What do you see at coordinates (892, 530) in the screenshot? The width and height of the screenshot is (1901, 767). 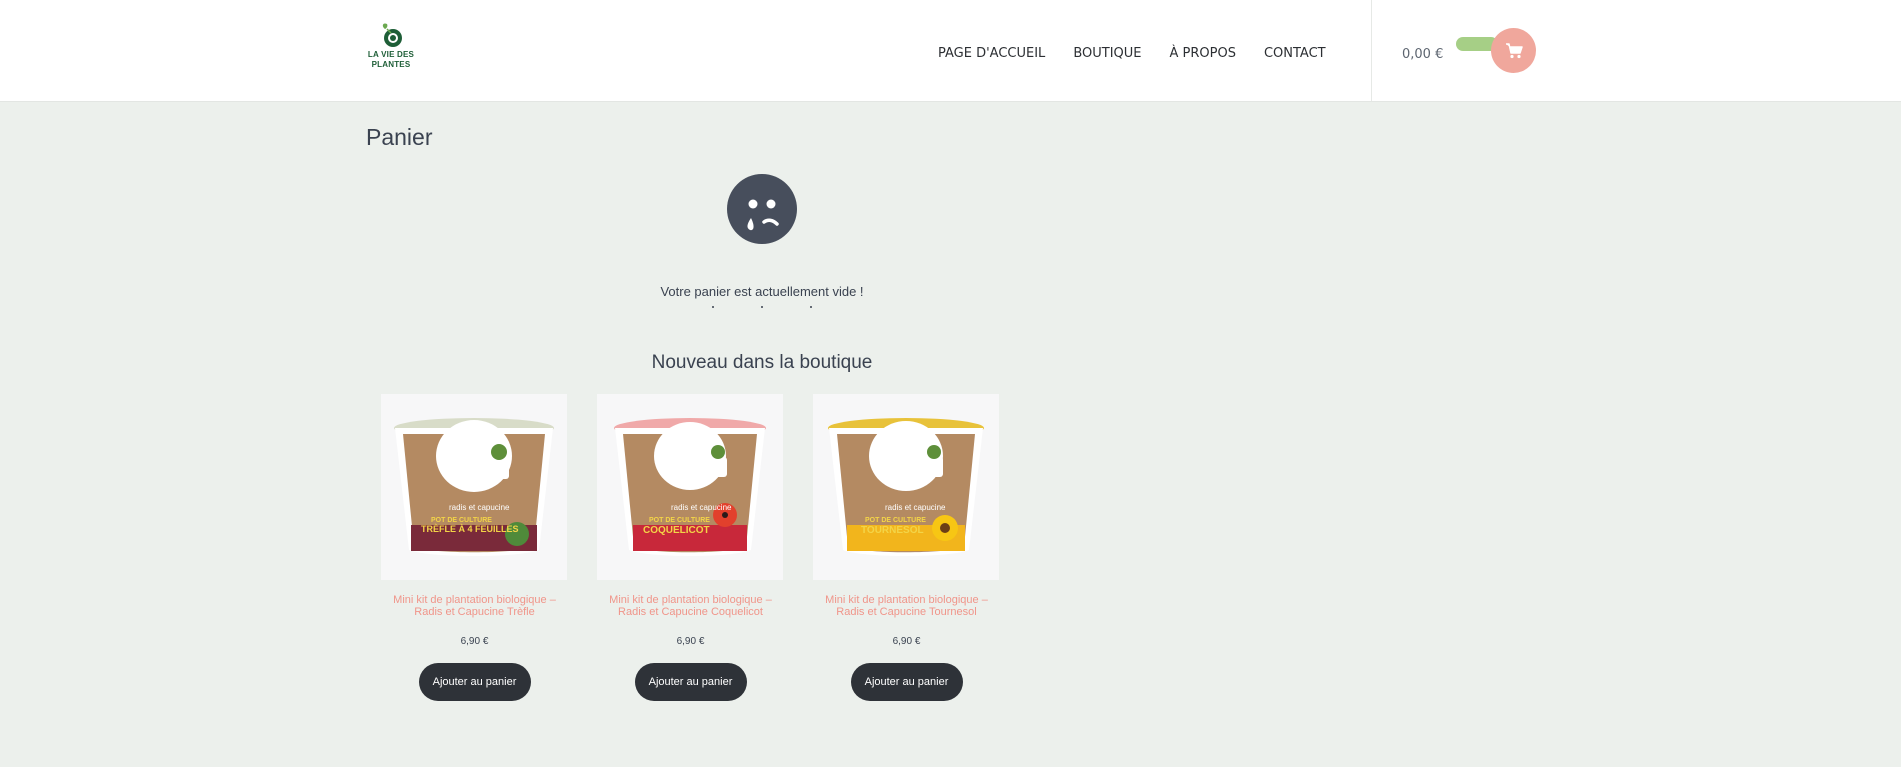 I see `pack-line2: TOURNESOL` at bounding box center [892, 530].